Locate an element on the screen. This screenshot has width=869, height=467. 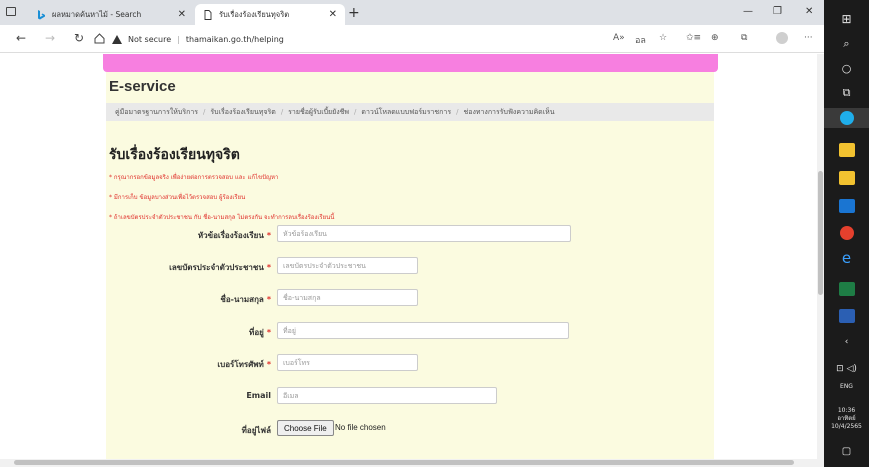
chrome-icon is located at coordinates (847, 233).